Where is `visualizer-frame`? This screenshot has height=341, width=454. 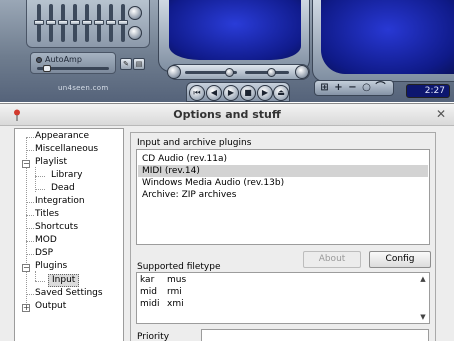
visualizer-frame is located at coordinates (234, 36).